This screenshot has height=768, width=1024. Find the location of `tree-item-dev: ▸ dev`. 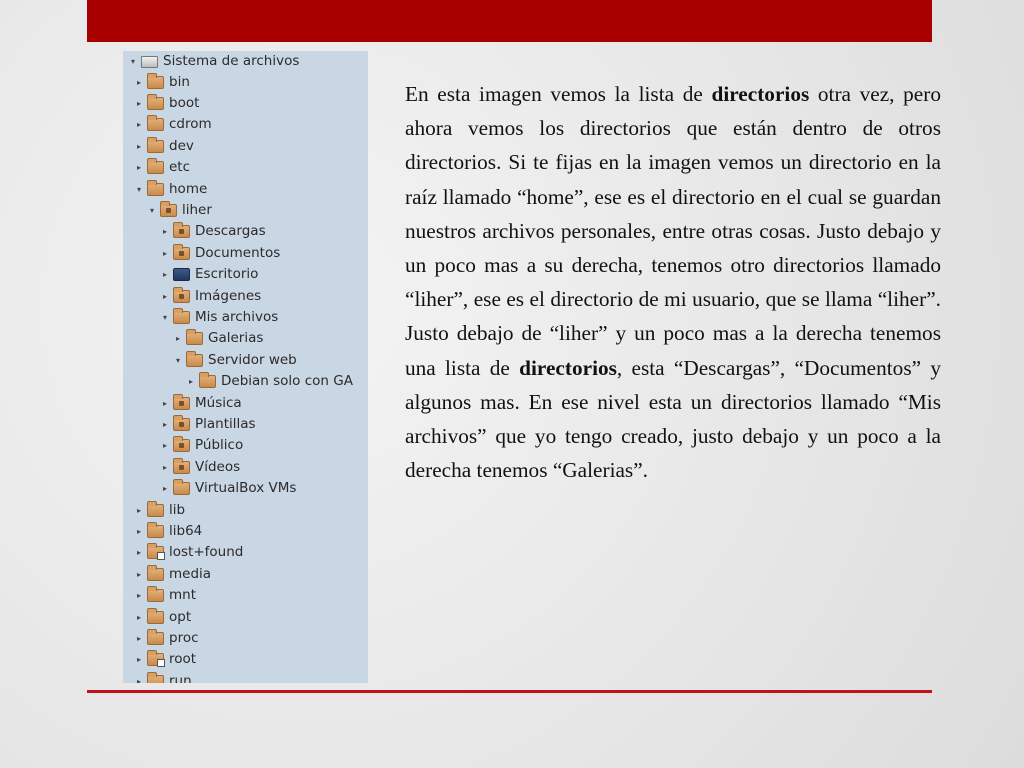

tree-item-dev: ▸ dev is located at coordinates (163, 146).